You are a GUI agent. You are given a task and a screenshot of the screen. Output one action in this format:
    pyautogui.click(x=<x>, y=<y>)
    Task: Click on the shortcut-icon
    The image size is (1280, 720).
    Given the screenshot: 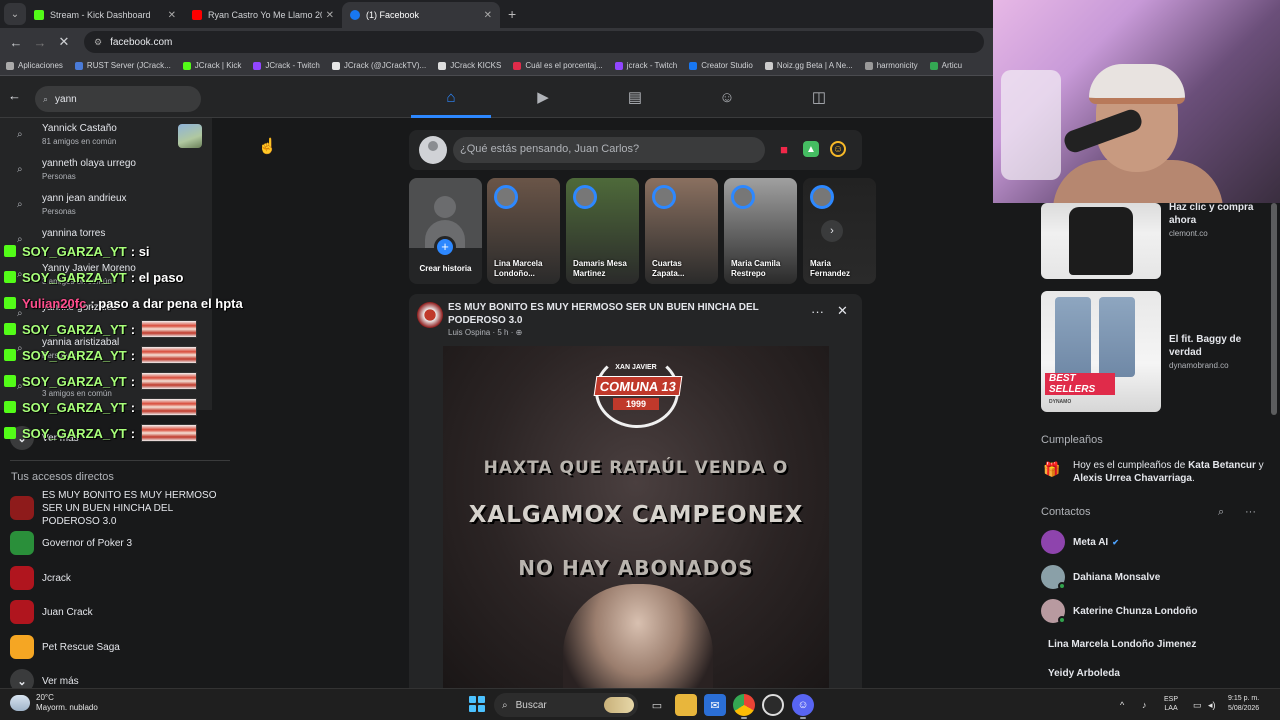 What is the action you would take?
    pyautogui.click(x=22, y=612)
    